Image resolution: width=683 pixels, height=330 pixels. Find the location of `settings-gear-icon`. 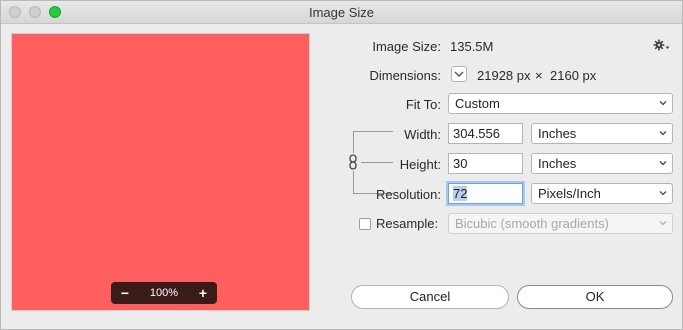

settings-gear-icon is located at coordinates (662, 45).